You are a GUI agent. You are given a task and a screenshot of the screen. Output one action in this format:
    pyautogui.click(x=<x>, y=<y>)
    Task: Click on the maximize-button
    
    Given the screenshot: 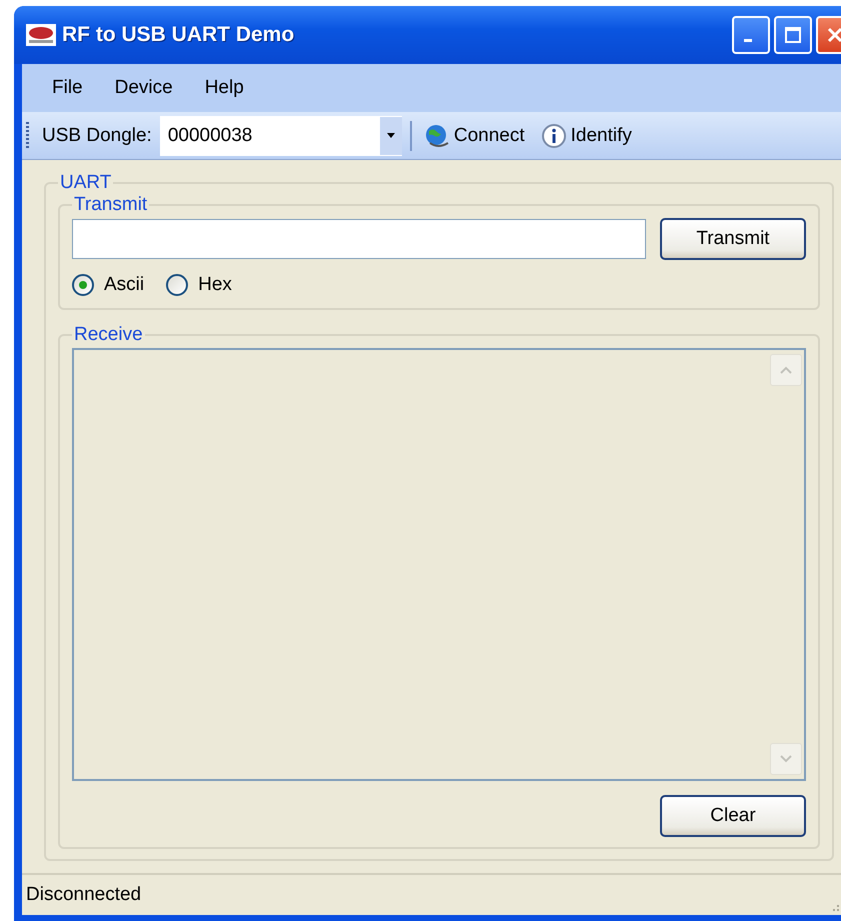 What is the action you would take?
    pyautogui.click(x=793, y=35)
    